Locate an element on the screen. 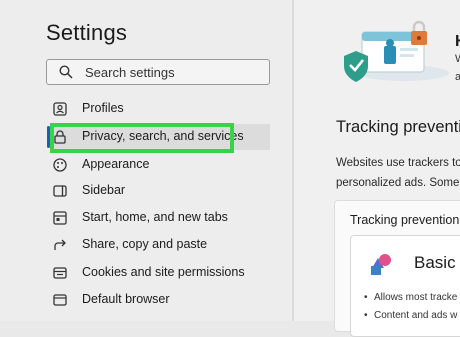 This screenshot has width=460, height=337. sidebar-item-label: Start, home, and new tabs is located at coordinates (155, 217).